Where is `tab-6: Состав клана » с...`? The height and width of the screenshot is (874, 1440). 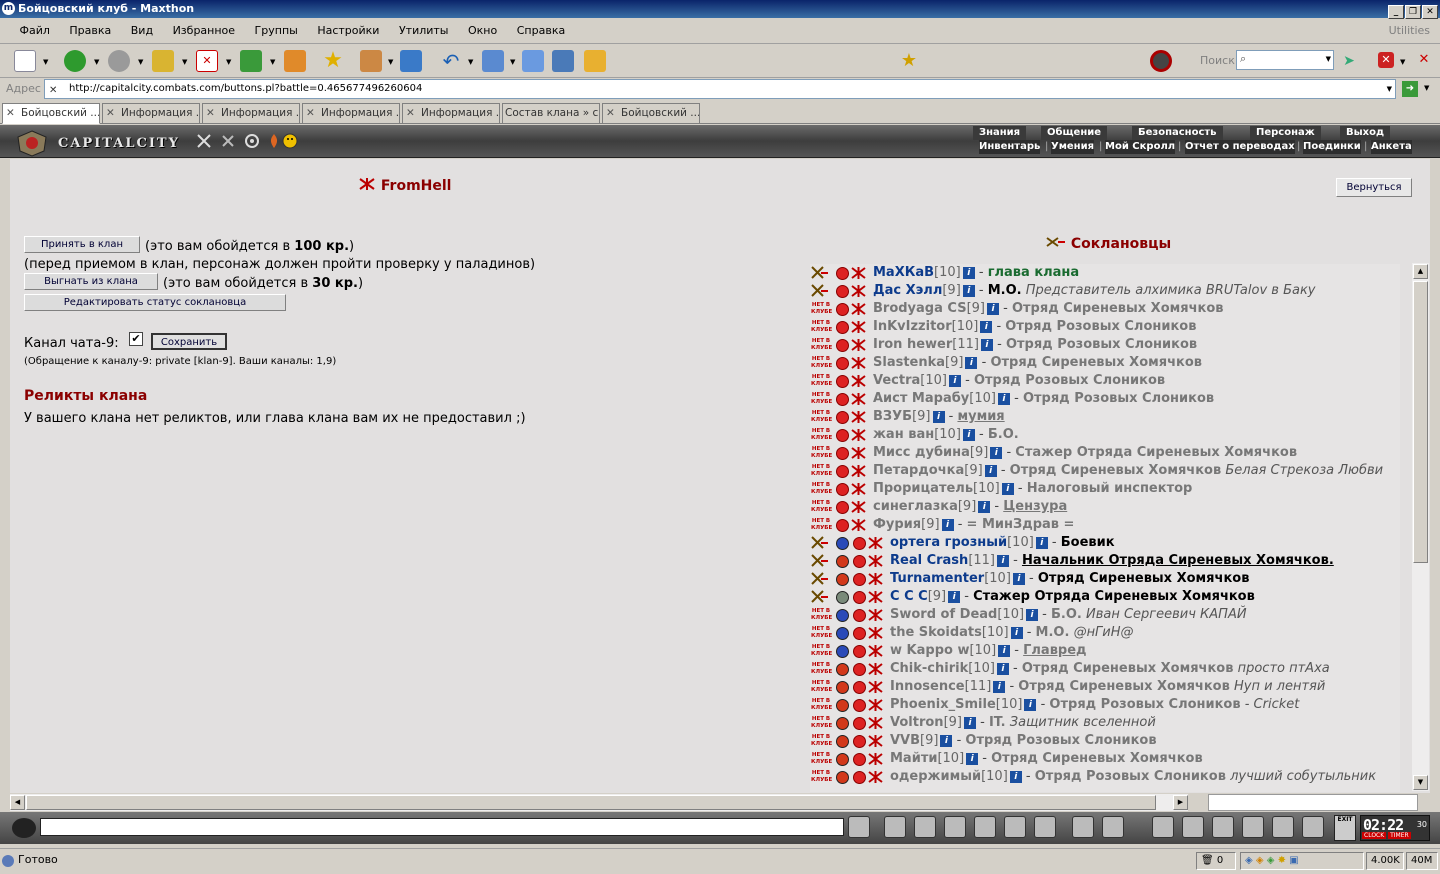
tab-6: Состав клана » с... is located at coordinates (551, 113).